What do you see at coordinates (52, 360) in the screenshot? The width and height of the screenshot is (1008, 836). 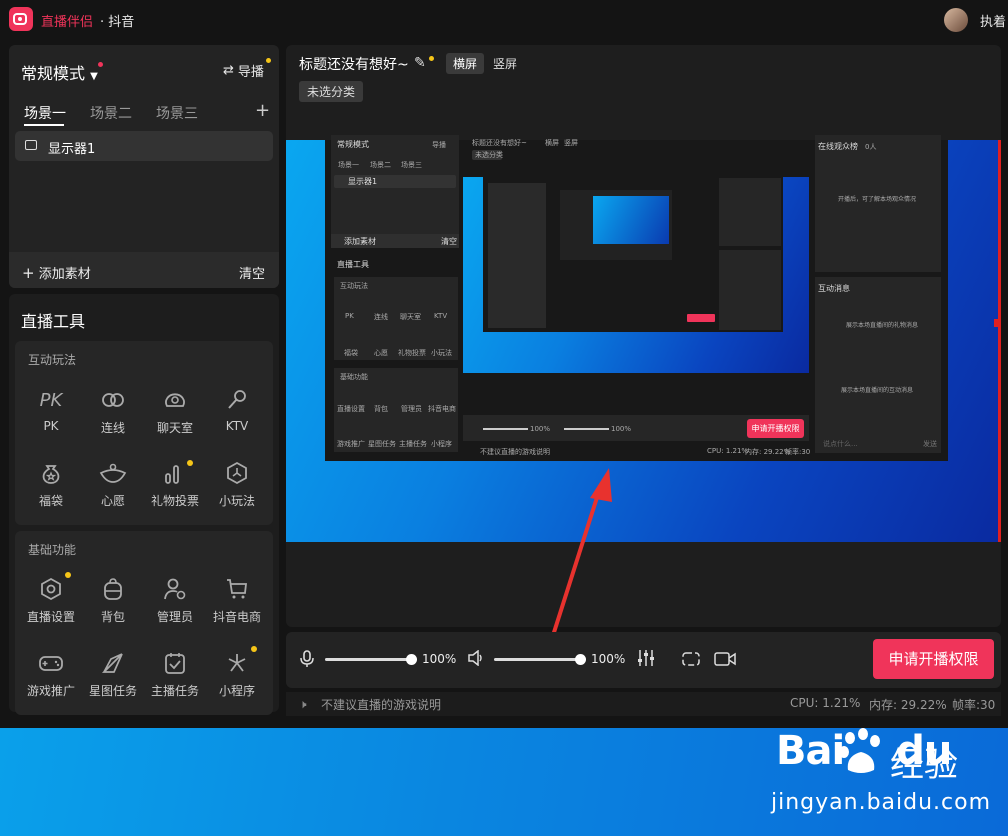 I see `interact-group-title: 互动玩法` at bounding box center [52, 360].